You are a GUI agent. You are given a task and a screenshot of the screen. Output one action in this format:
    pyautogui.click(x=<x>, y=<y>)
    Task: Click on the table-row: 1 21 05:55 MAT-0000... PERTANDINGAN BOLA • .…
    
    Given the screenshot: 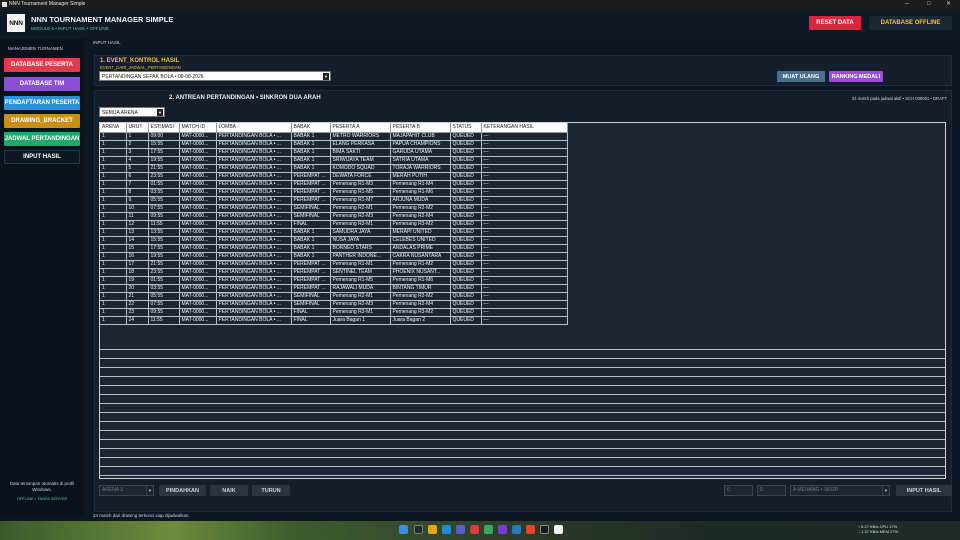 What is the action you would take?
    pyautogui.click(x=334, y=296)
    